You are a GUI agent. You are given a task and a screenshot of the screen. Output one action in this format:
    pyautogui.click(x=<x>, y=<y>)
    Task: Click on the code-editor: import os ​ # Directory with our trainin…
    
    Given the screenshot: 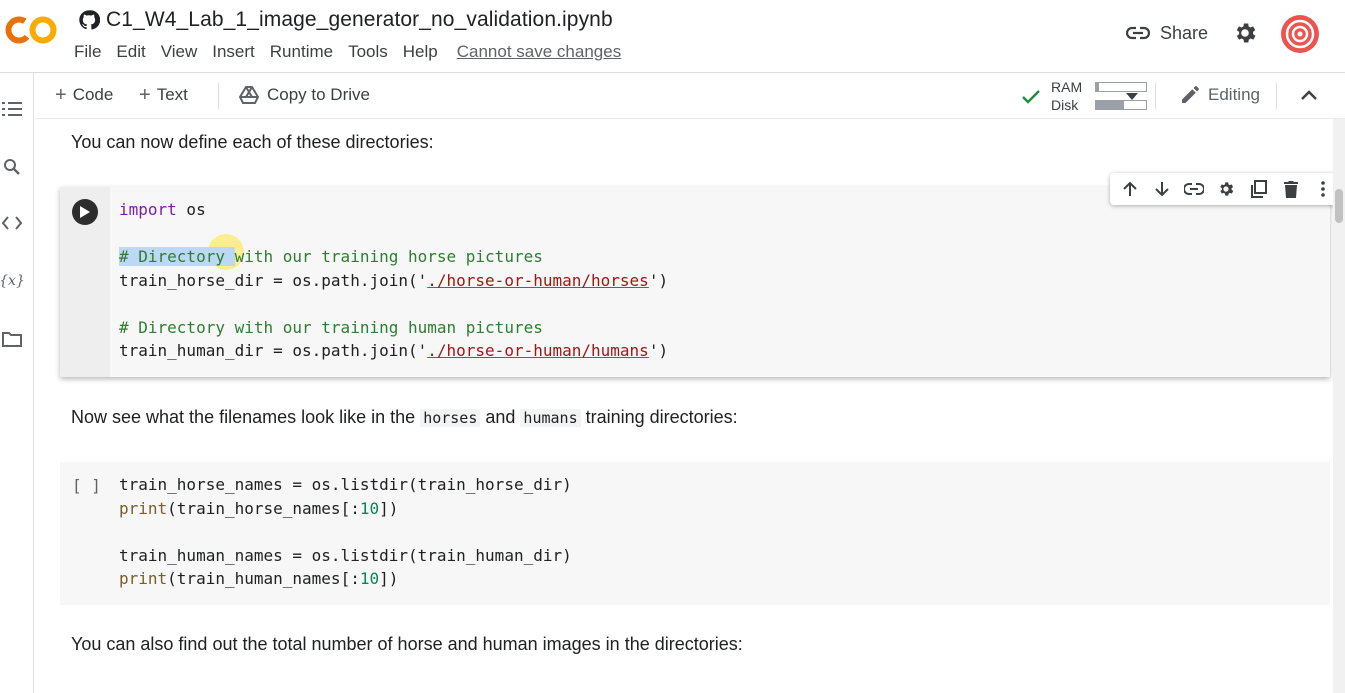 What is the action you would take?
    pyautogui.click(x=393, y=280)
    